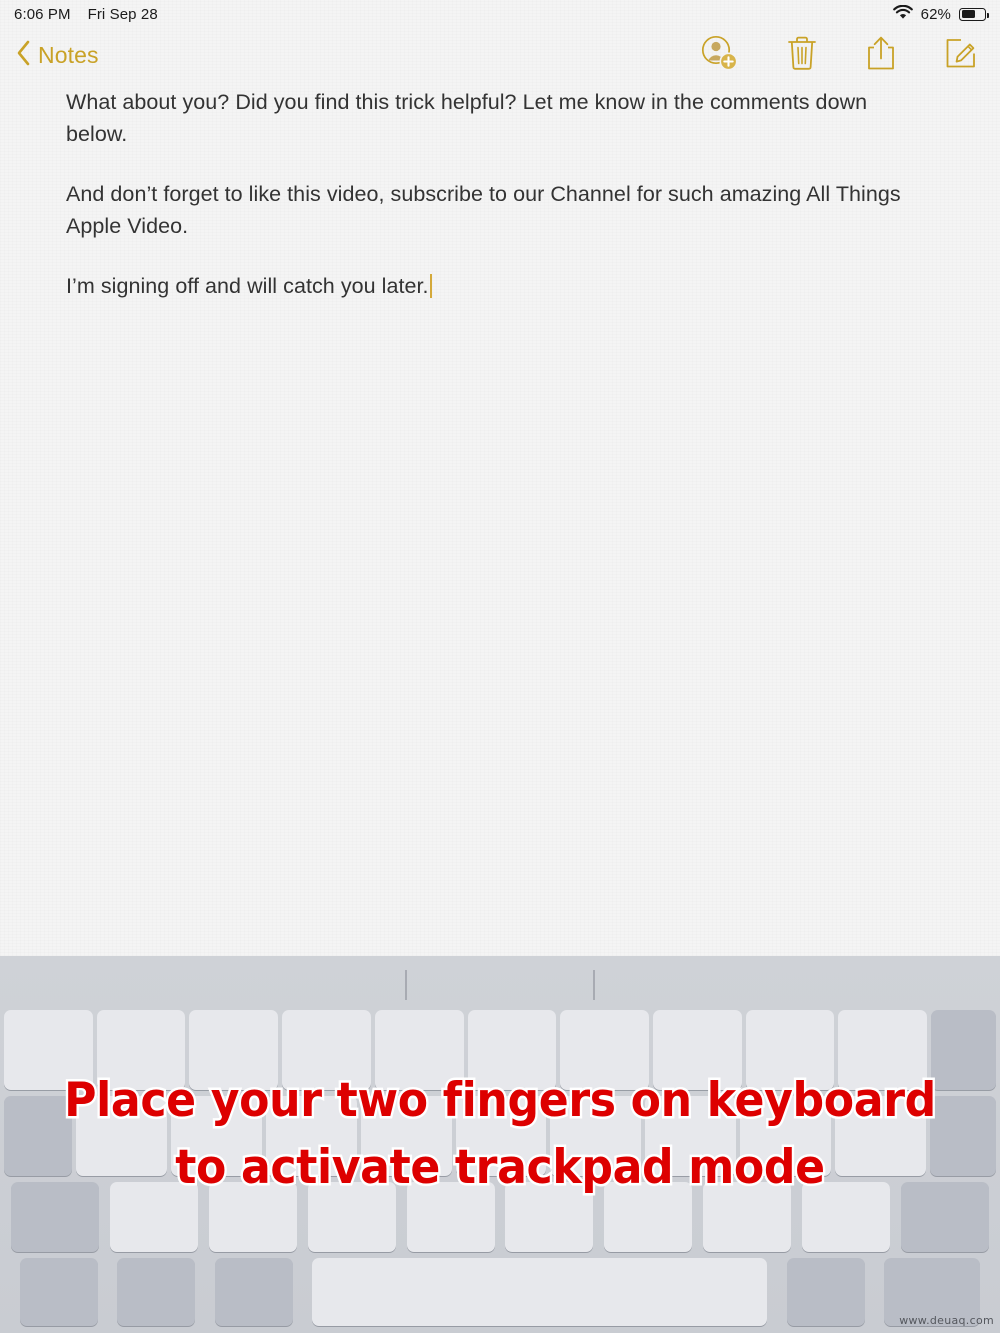  What do you see at coordinates (961, 55) in the screenshot?
I see `compose-note-button` at bounding box center [961, 55].